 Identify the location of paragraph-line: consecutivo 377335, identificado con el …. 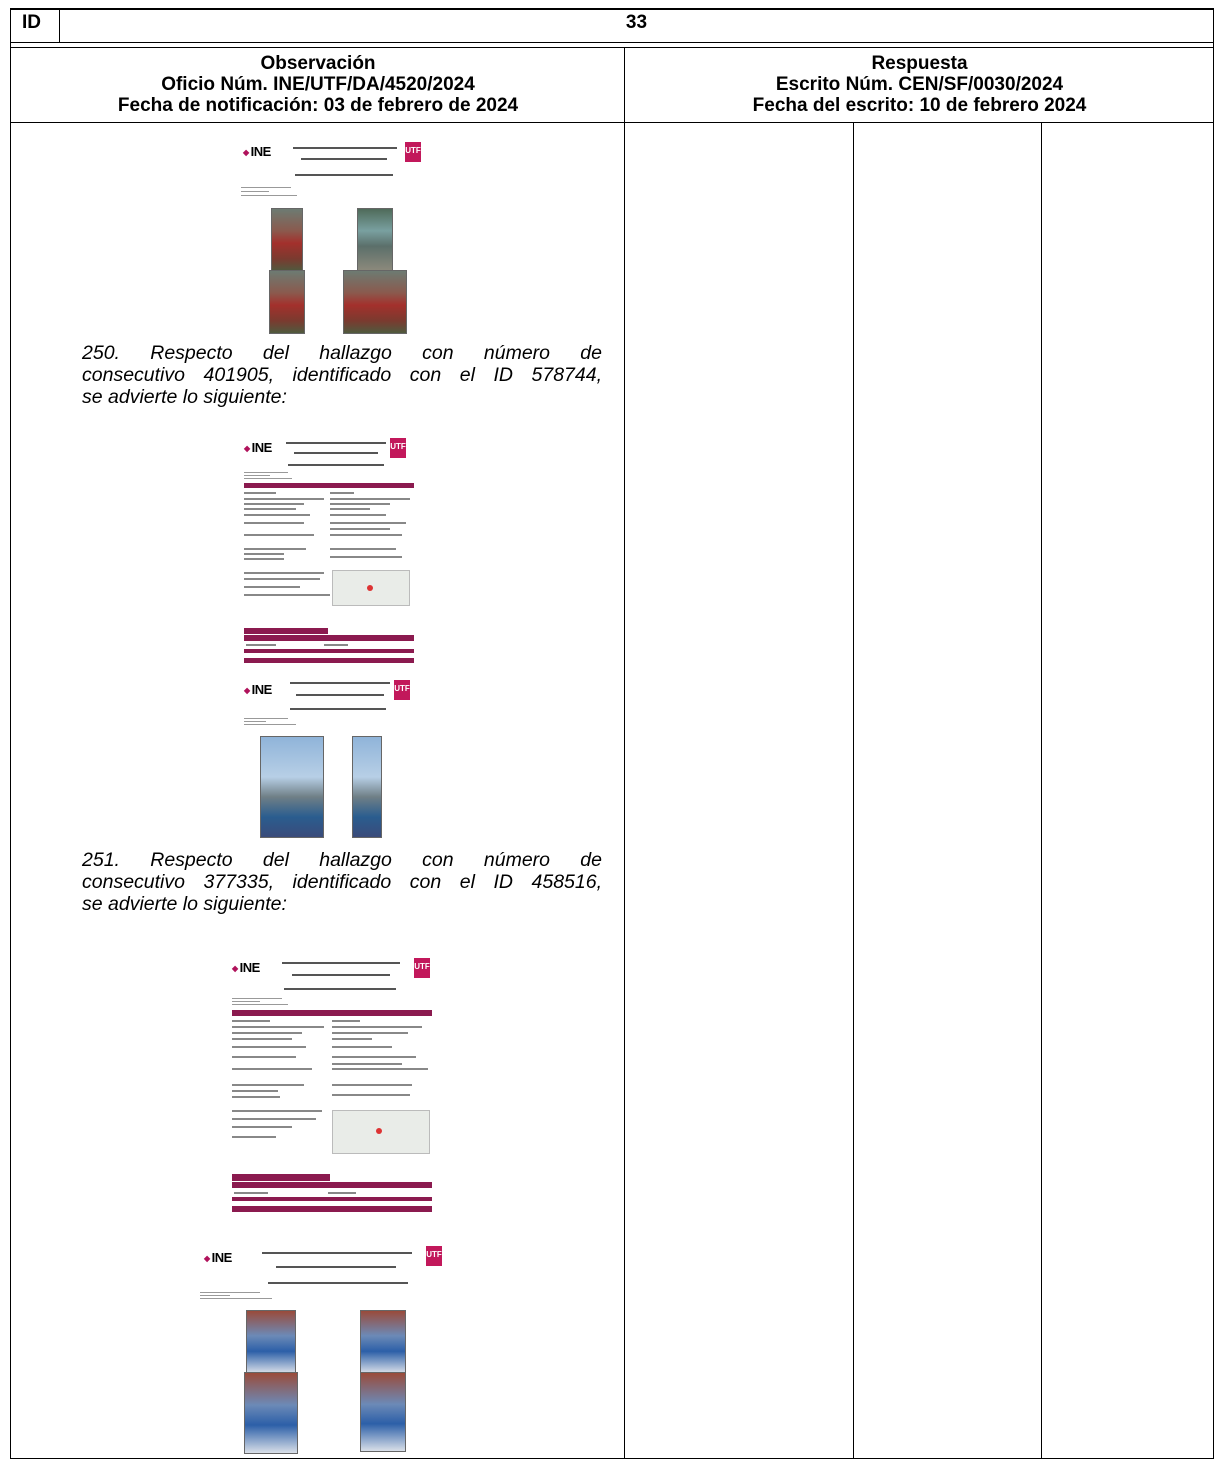
(342, 882).